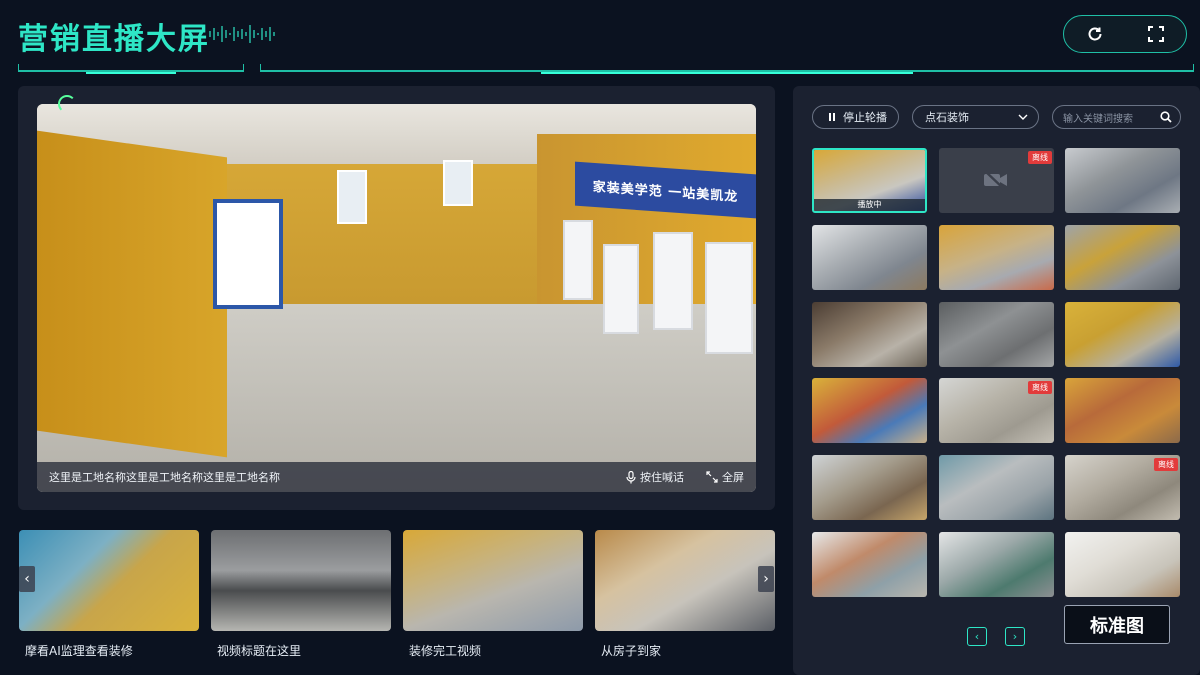  I want to click on company-select-value: 点石装饰, so click(947, 117).